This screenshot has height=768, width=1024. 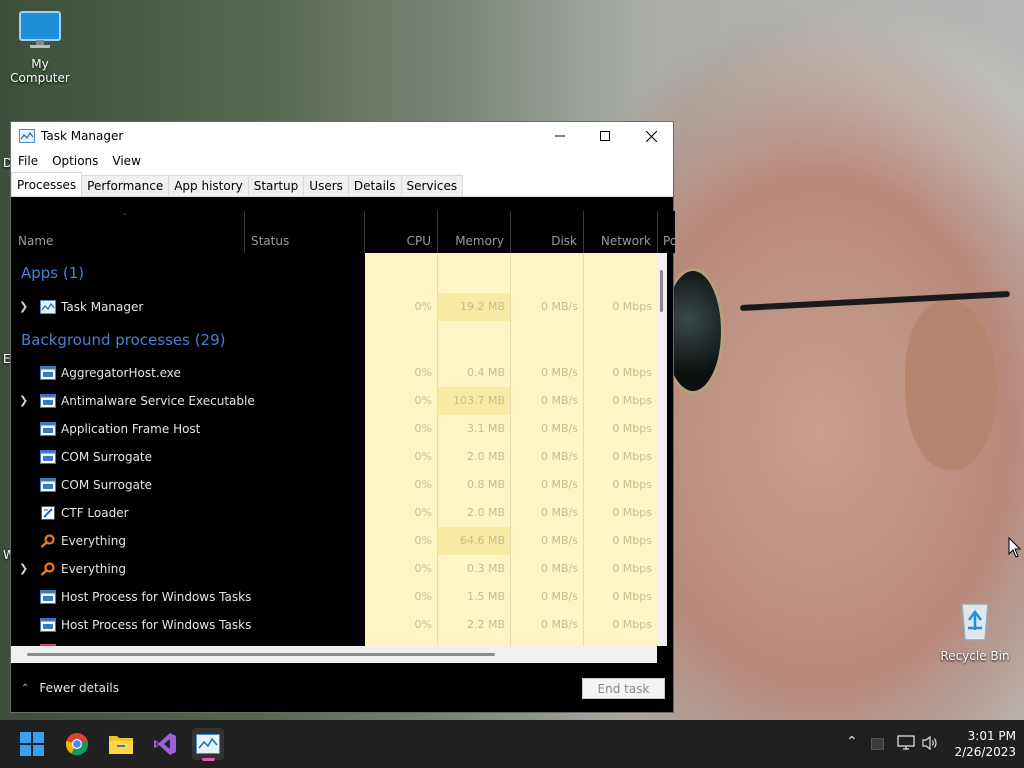 I want to click on group-header-apps: Apps (1), so click(x=339, y=273).